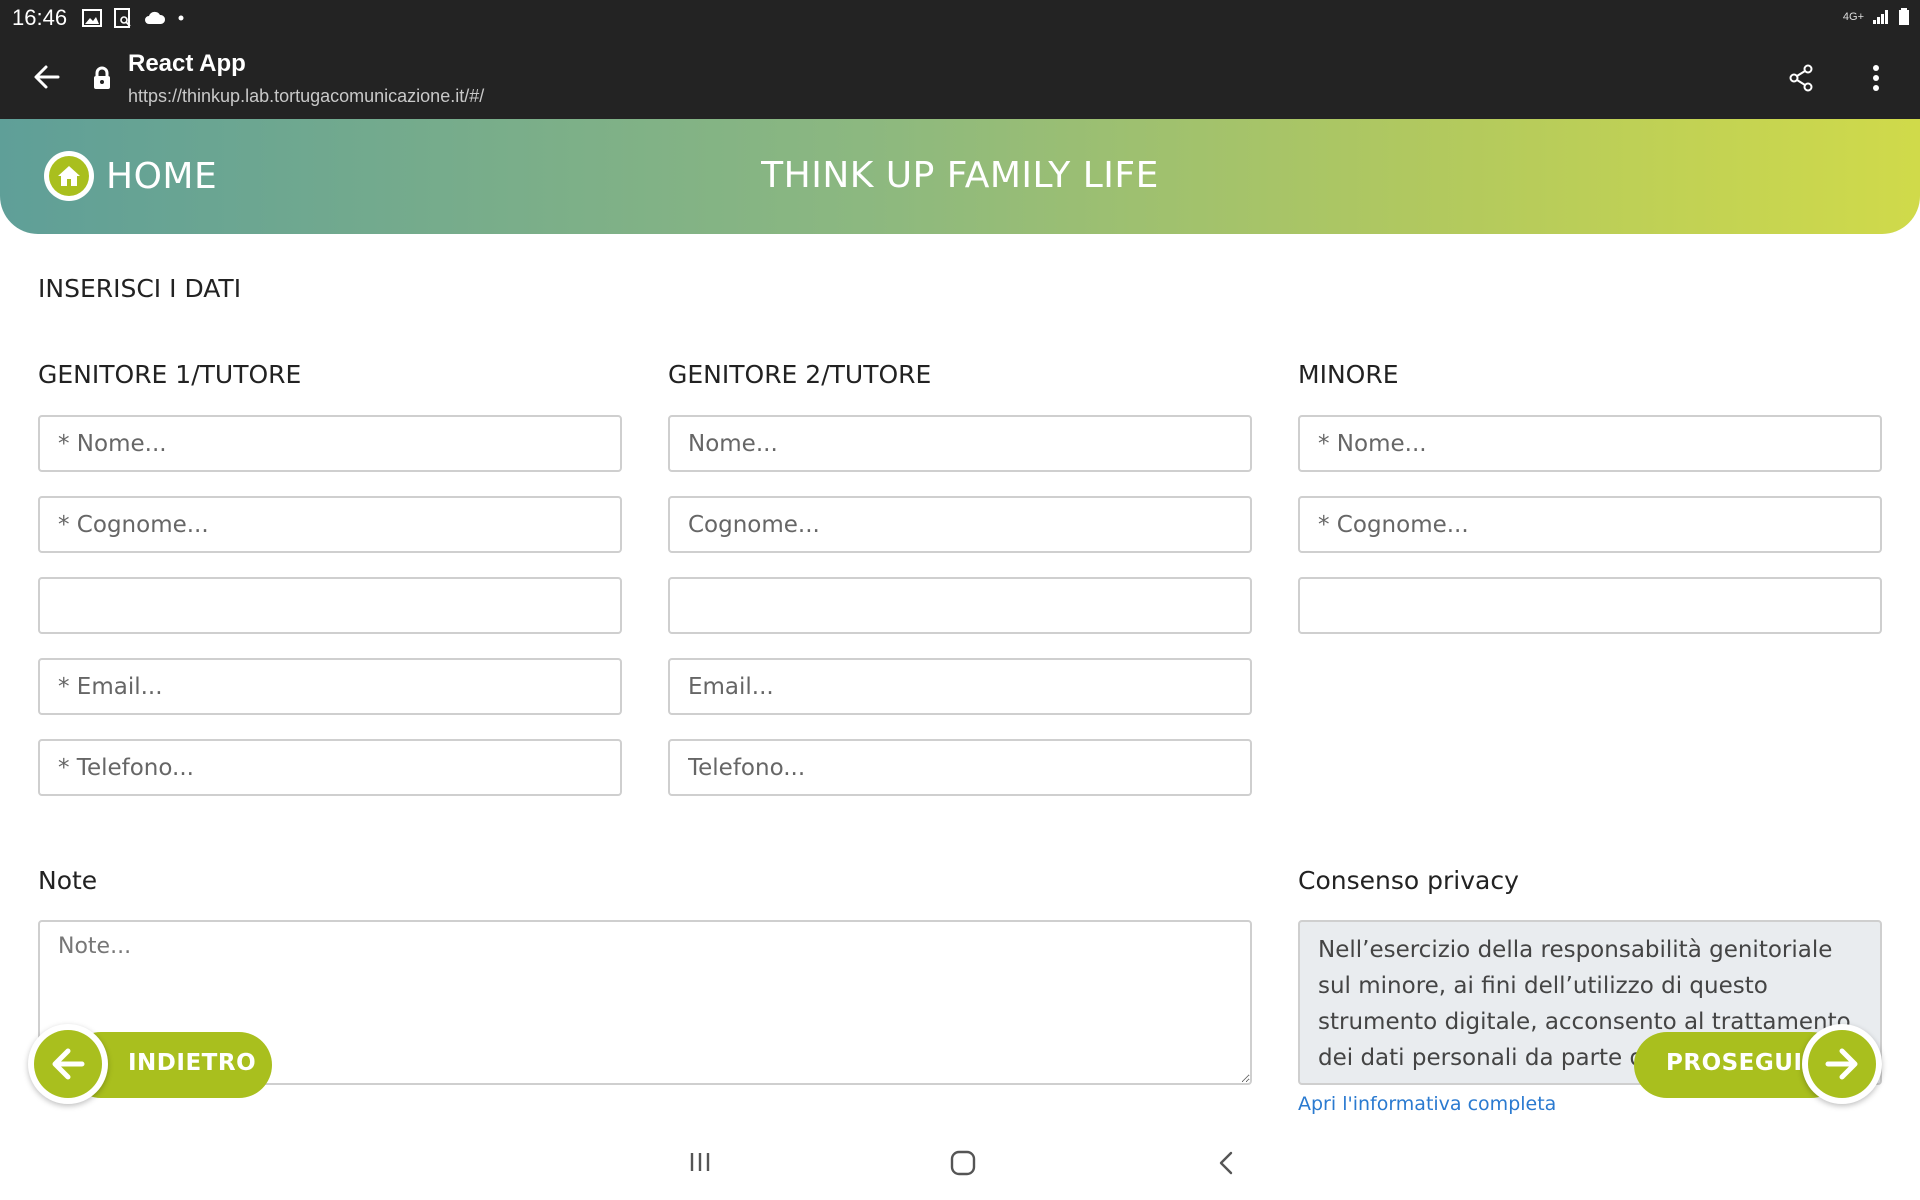 Image resolution: width=1920 pixels, height=1200 pixels. I want to click on arrow-right-icon, so click(1841, 1064).